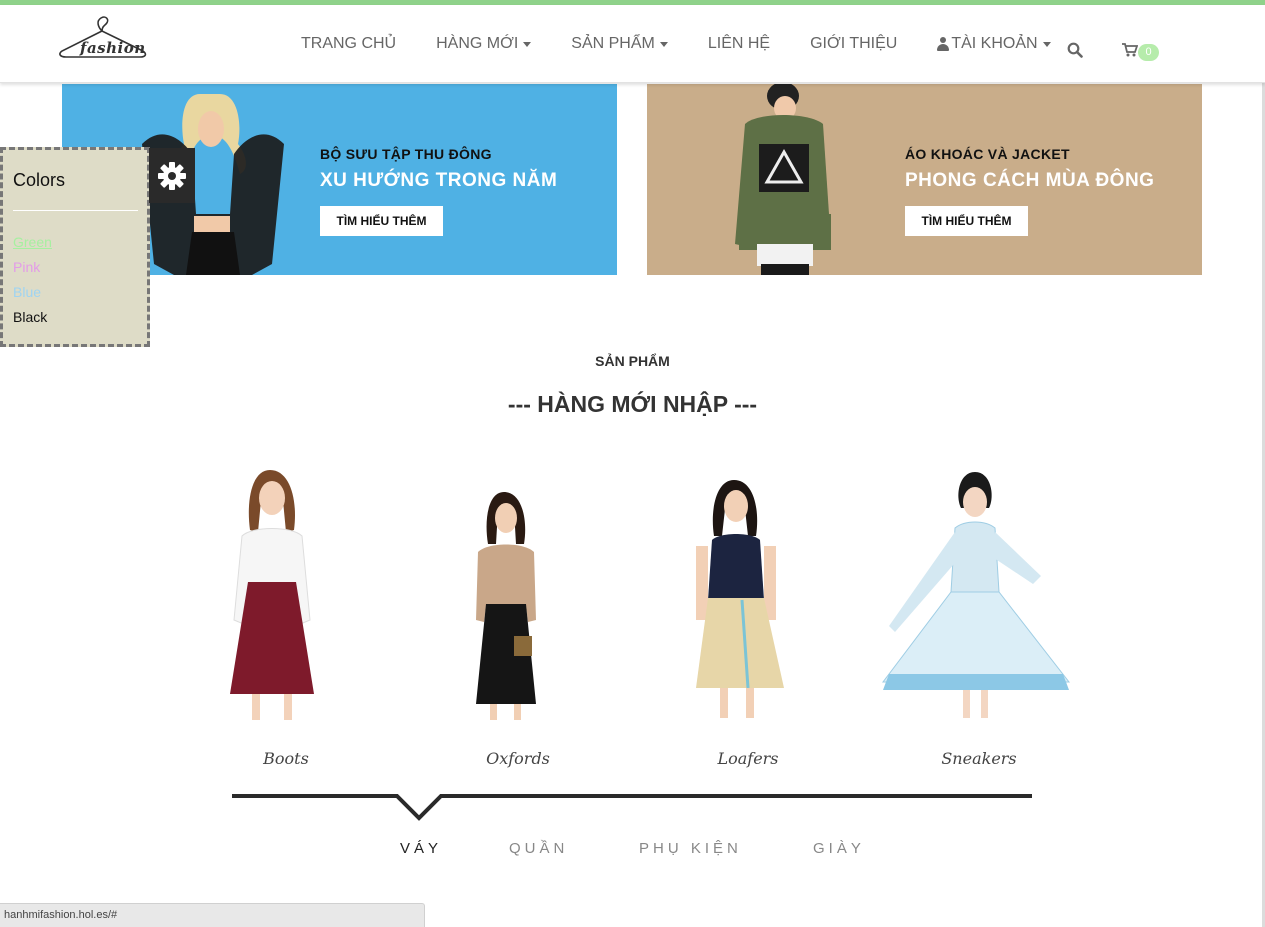 Image resolution: width=1265 pixels, height=927 pixels. I want to click on color-option-pink: Pink, so click(26, 267).